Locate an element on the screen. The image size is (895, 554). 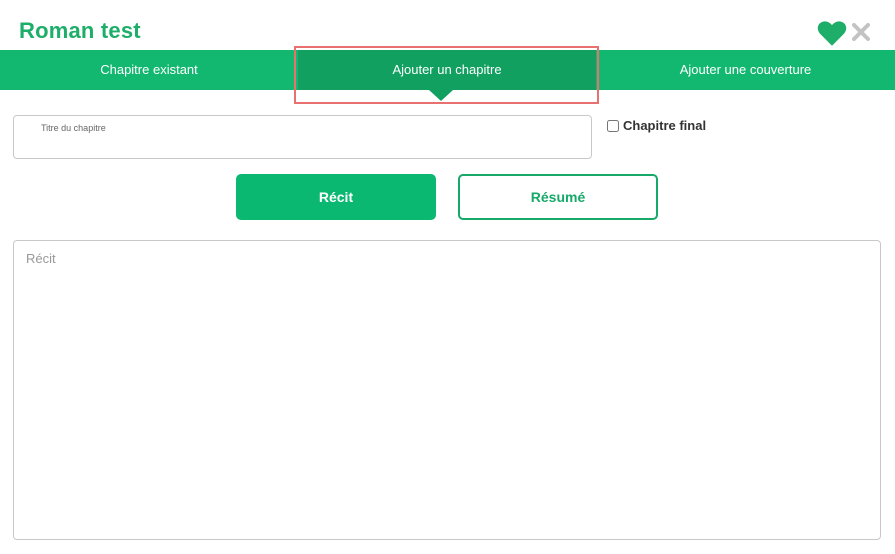
tab-chapitre-existant: Chapitre existant is located at coordinates (149, 70).